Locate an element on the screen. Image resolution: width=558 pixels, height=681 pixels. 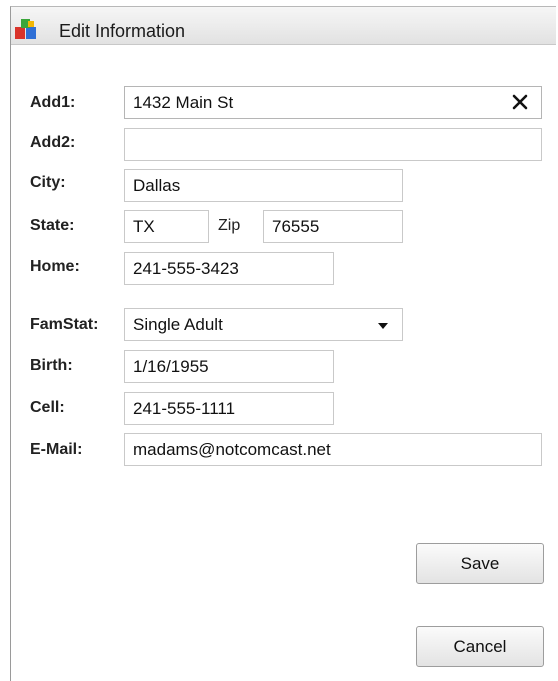
save-button: Save is located at coordinates (480, 563).